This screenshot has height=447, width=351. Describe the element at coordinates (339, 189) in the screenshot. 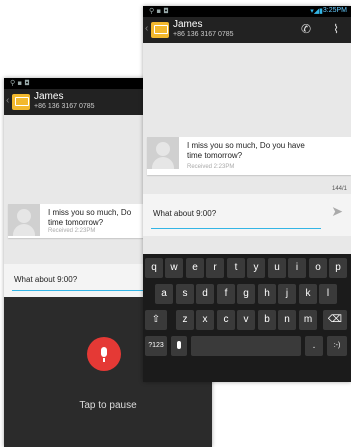

I see `char-counter: 144/1` at that location.